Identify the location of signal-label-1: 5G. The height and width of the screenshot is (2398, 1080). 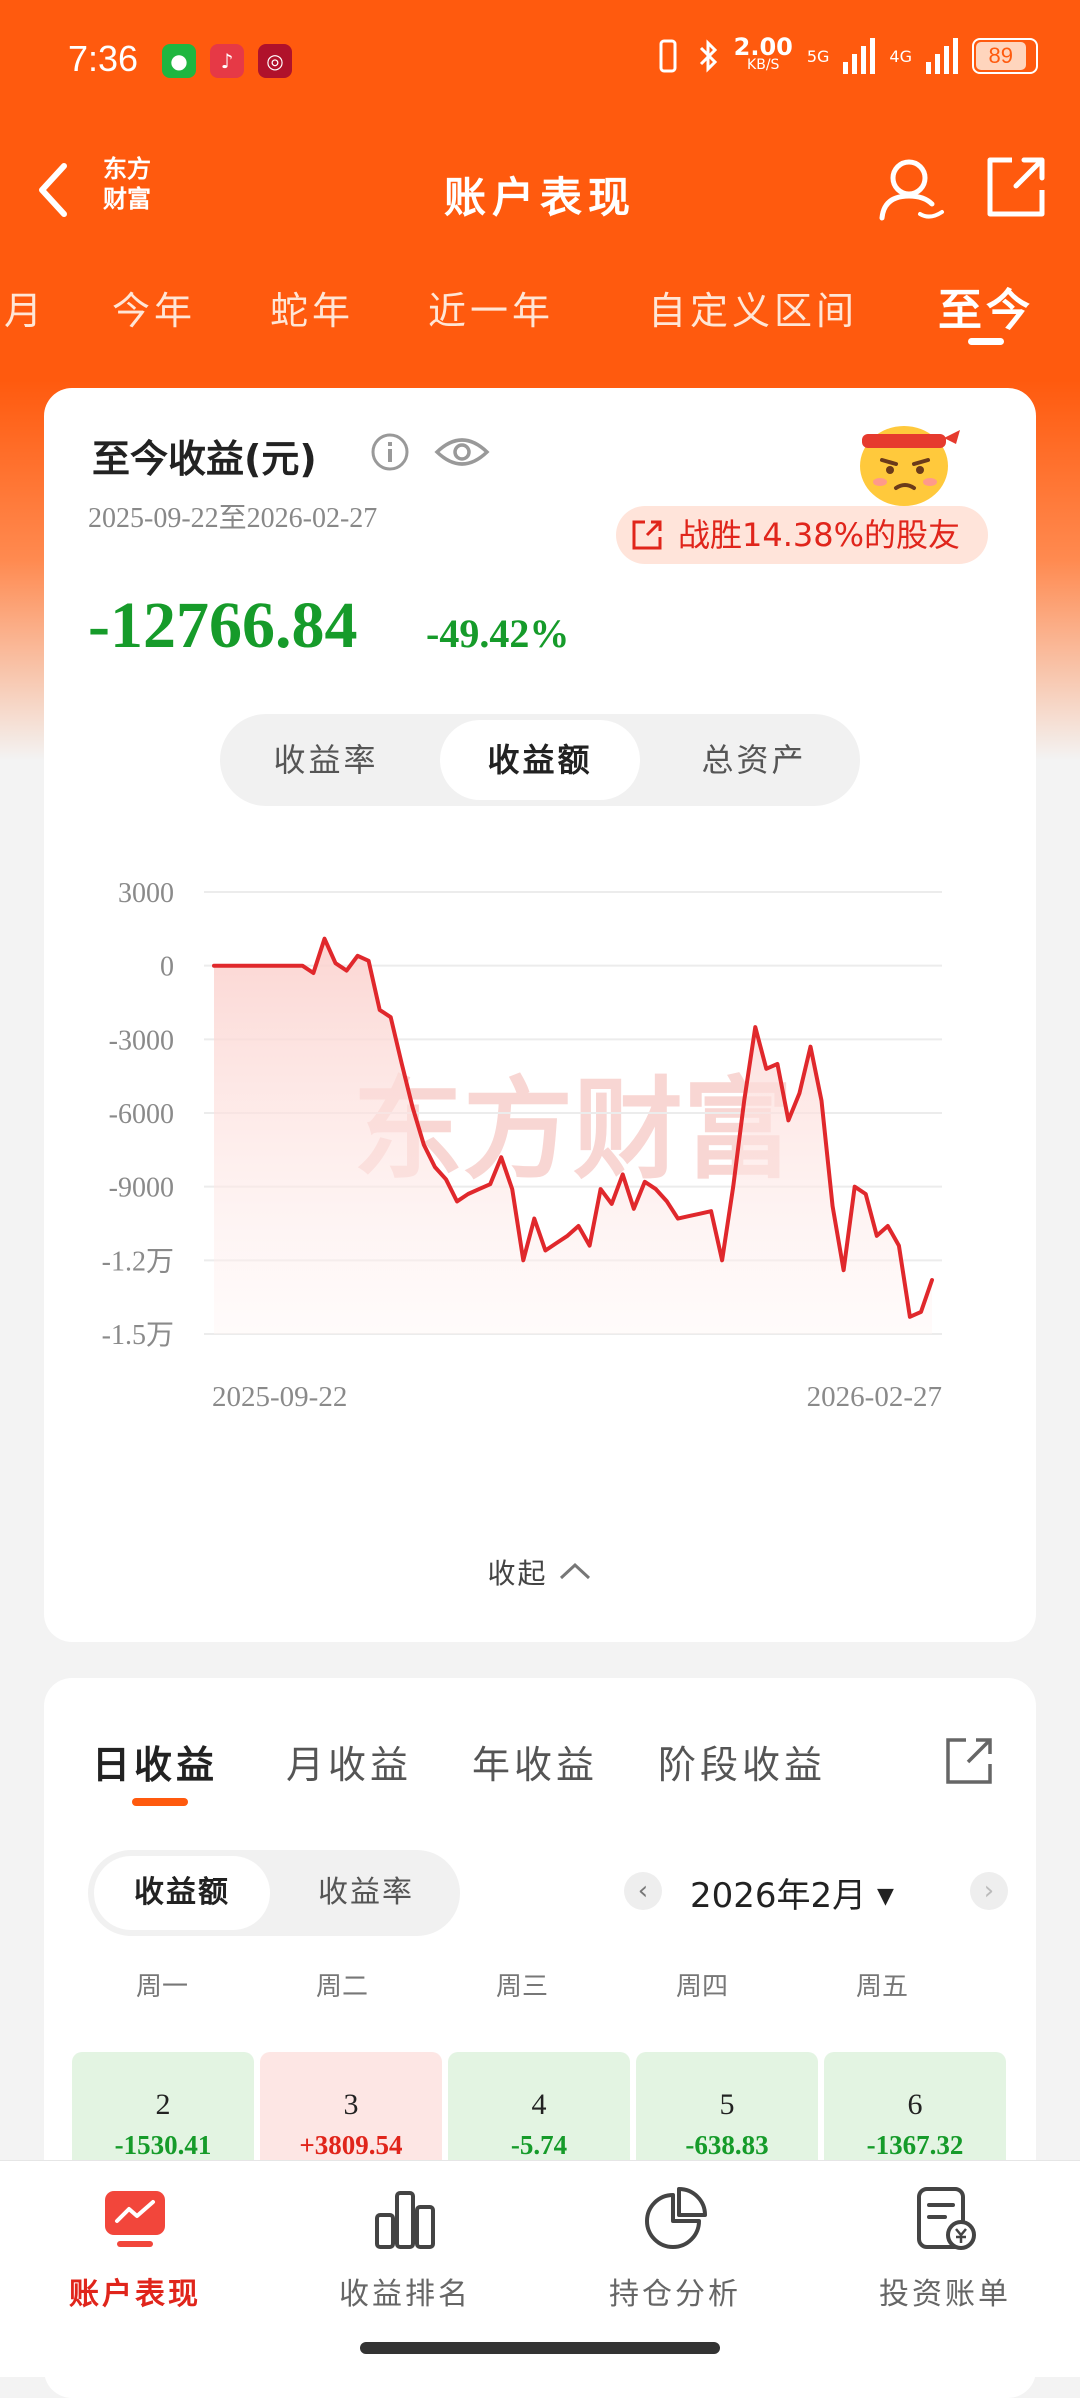
(818, 56).